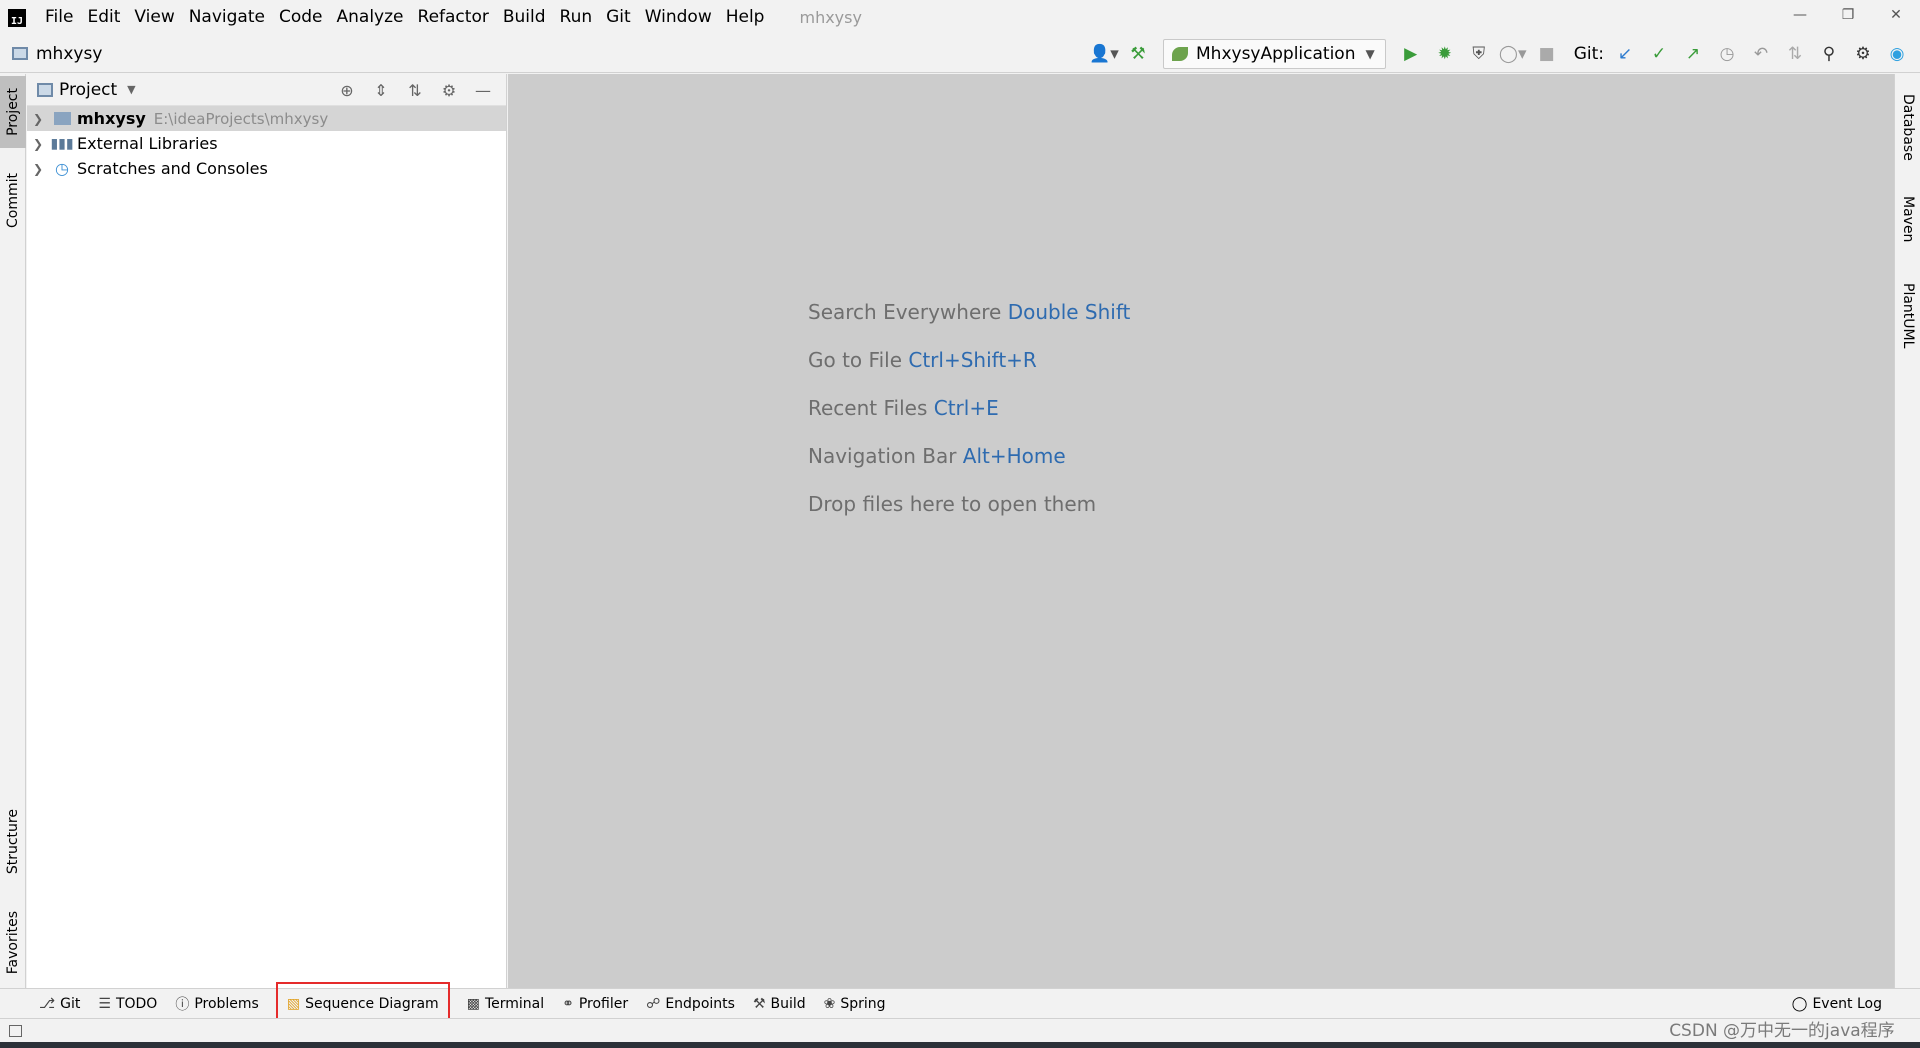 The image size is (1920, 1048). I want to click on coverage-icon: ⛨, so click(1479, 54).